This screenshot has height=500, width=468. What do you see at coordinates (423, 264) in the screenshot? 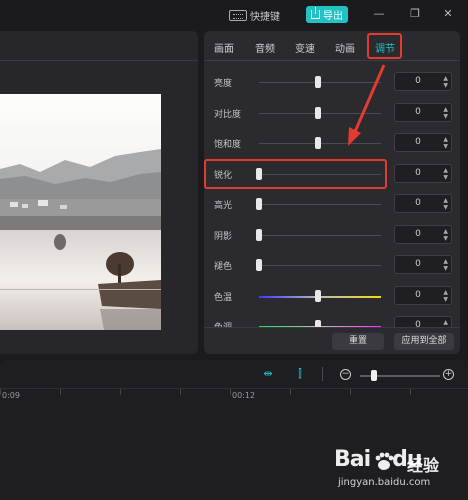
I see `value-input-fade: 0 ▲ ▼` at bounding box center [423, 264].